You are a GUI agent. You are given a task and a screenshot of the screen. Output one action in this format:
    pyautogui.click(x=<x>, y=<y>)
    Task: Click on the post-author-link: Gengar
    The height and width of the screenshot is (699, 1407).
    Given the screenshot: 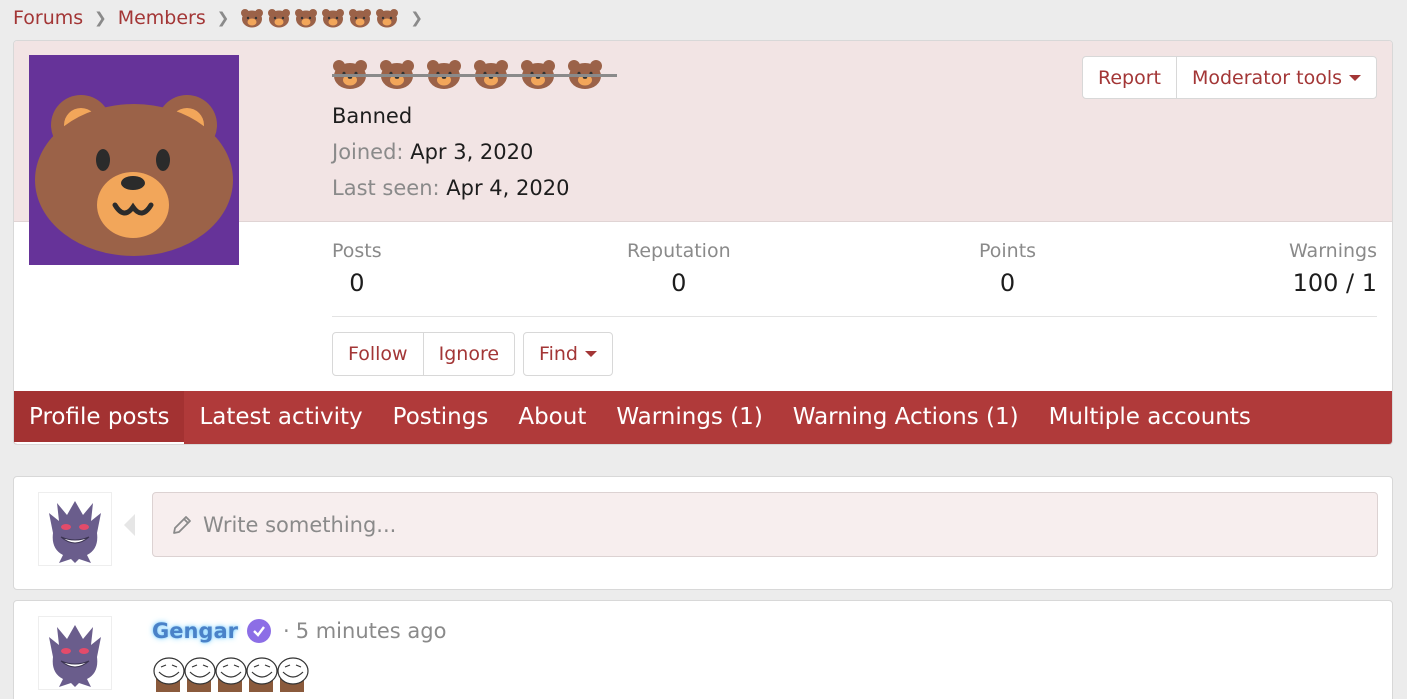 What is the action you would take?
    pyautogui.click(x=195, y=631)
    